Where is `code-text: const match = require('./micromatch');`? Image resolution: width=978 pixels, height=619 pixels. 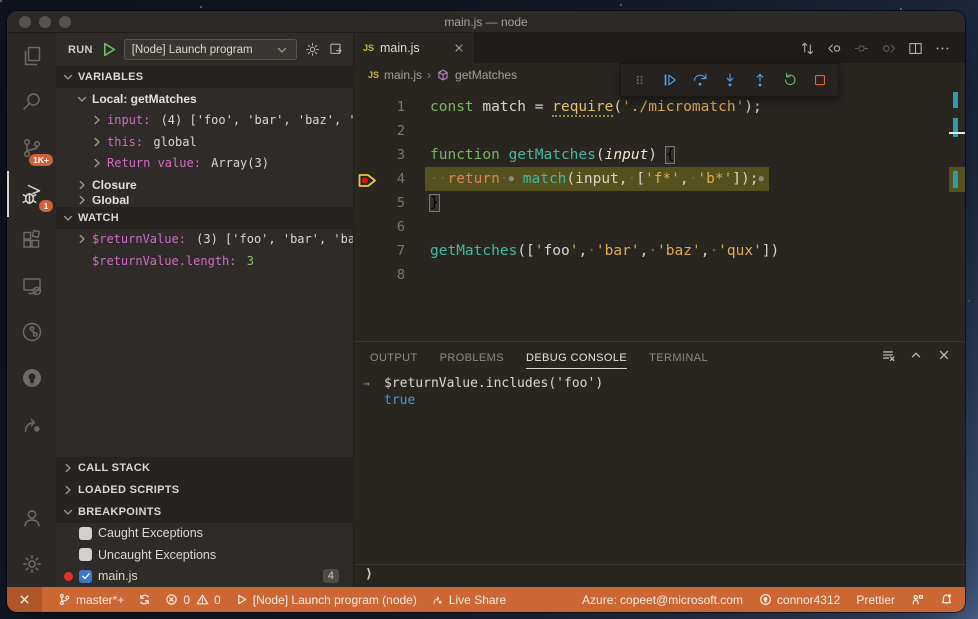
code-text: const match = require('./micromatch'); is located at coordinates (596, 107).